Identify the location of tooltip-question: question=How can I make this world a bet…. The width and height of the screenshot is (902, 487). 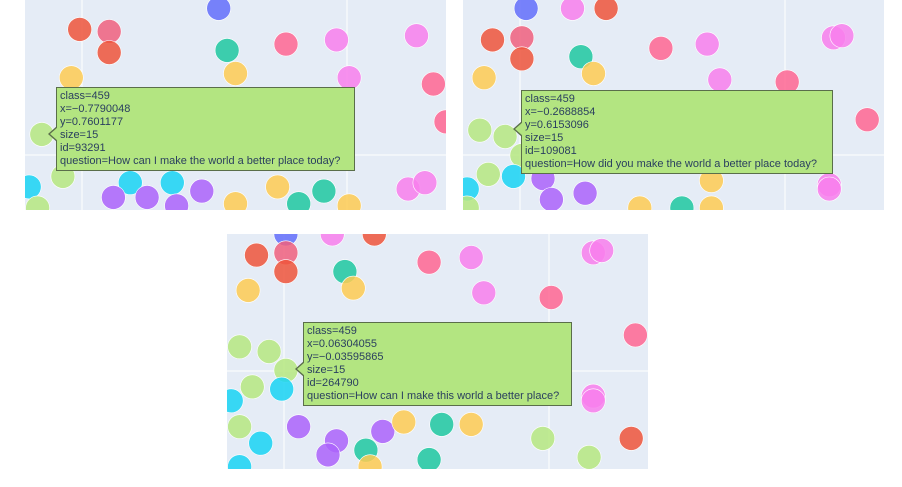
(433, 396).